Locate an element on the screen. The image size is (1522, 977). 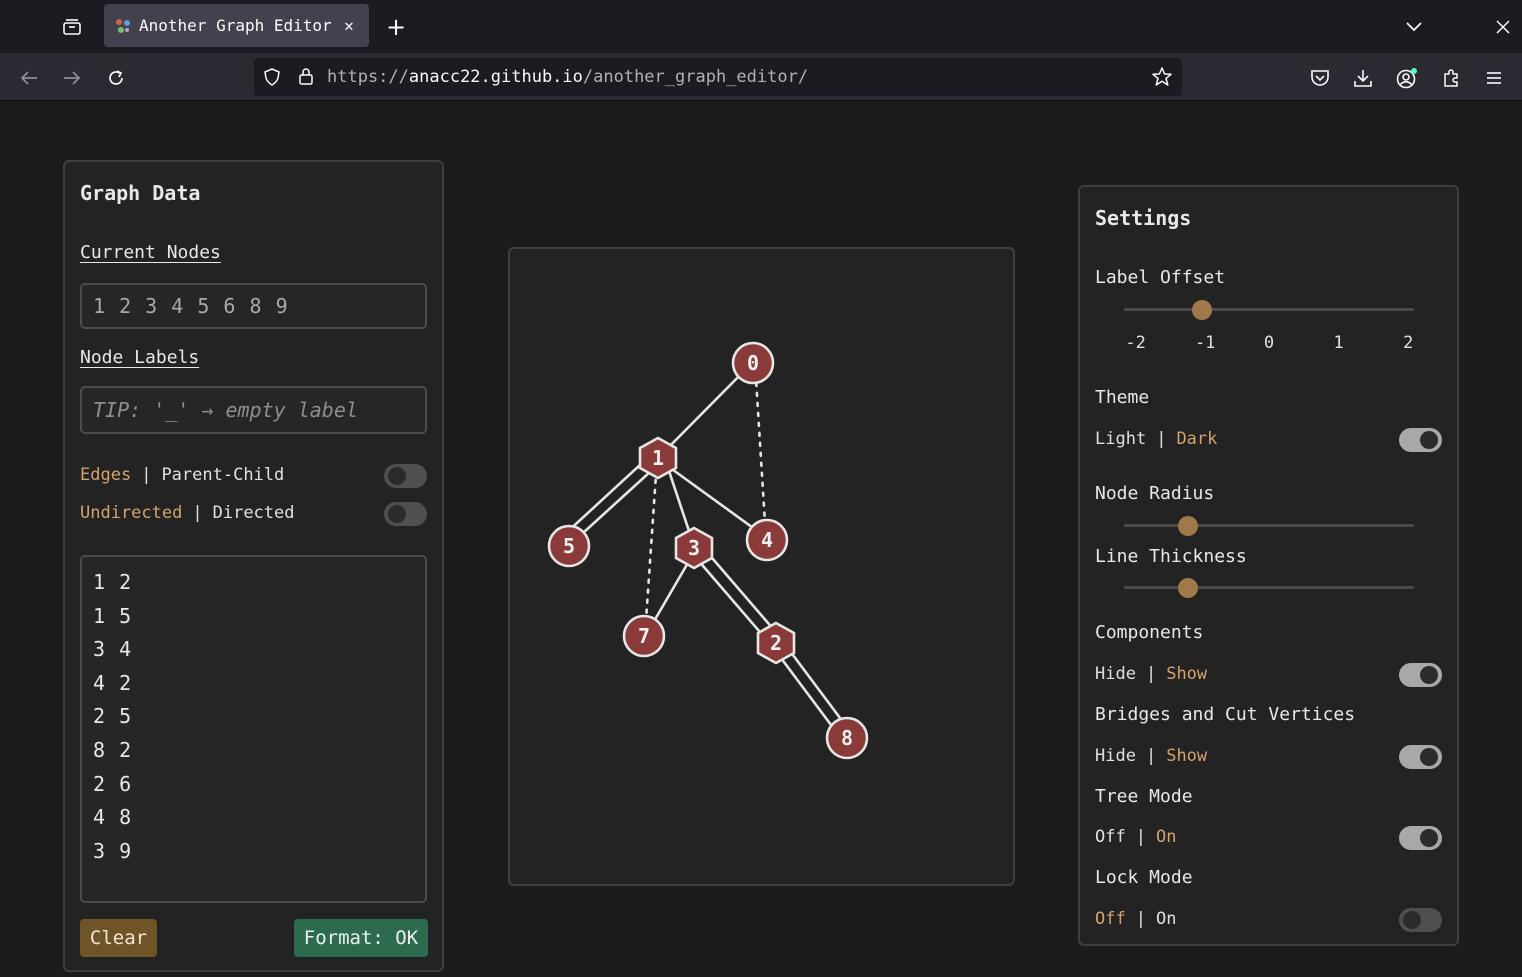
node-radius-slider is located at coordinates (1269, 526).